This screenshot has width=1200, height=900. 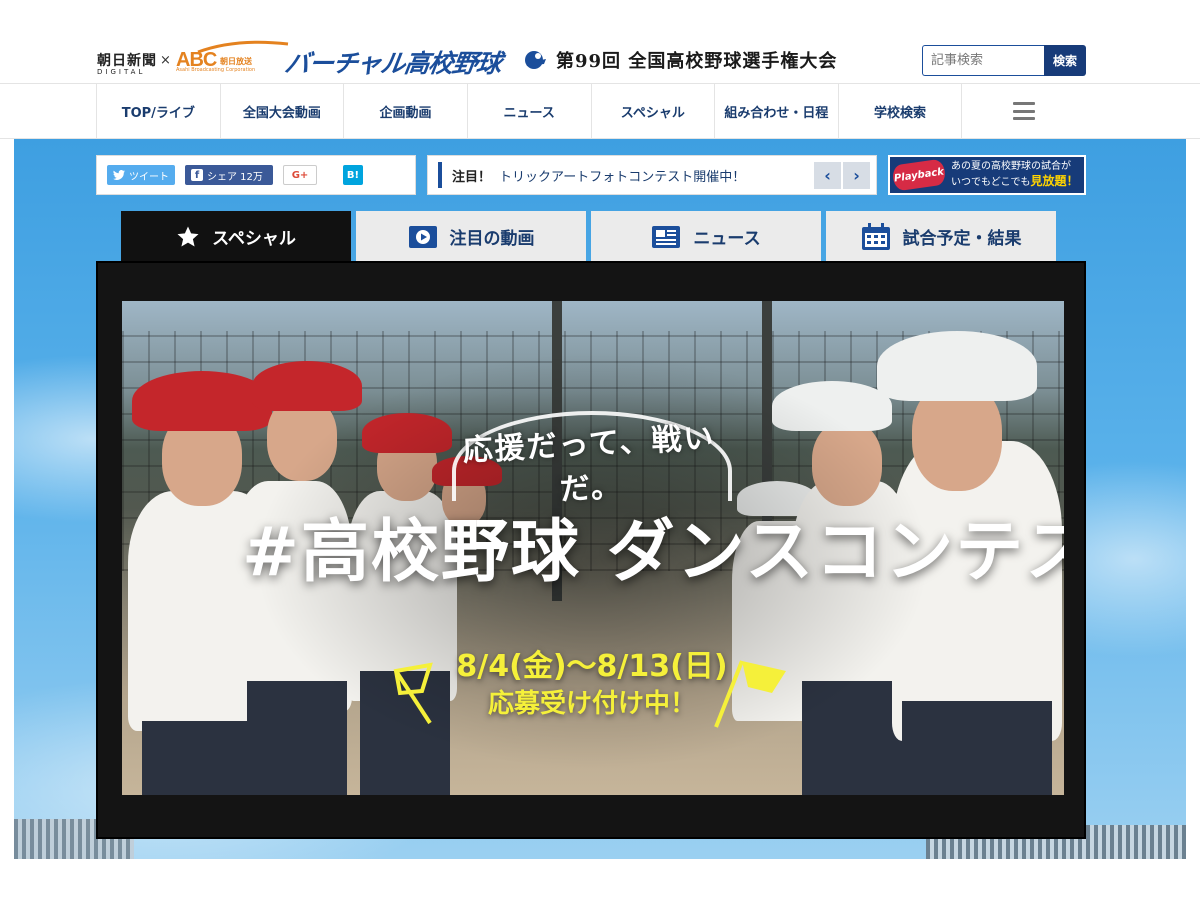 What do you see at coordinates (654, 111) in the screenshot?
I see `nav-item-special: スペシャル` at bounding box center [654, 111].